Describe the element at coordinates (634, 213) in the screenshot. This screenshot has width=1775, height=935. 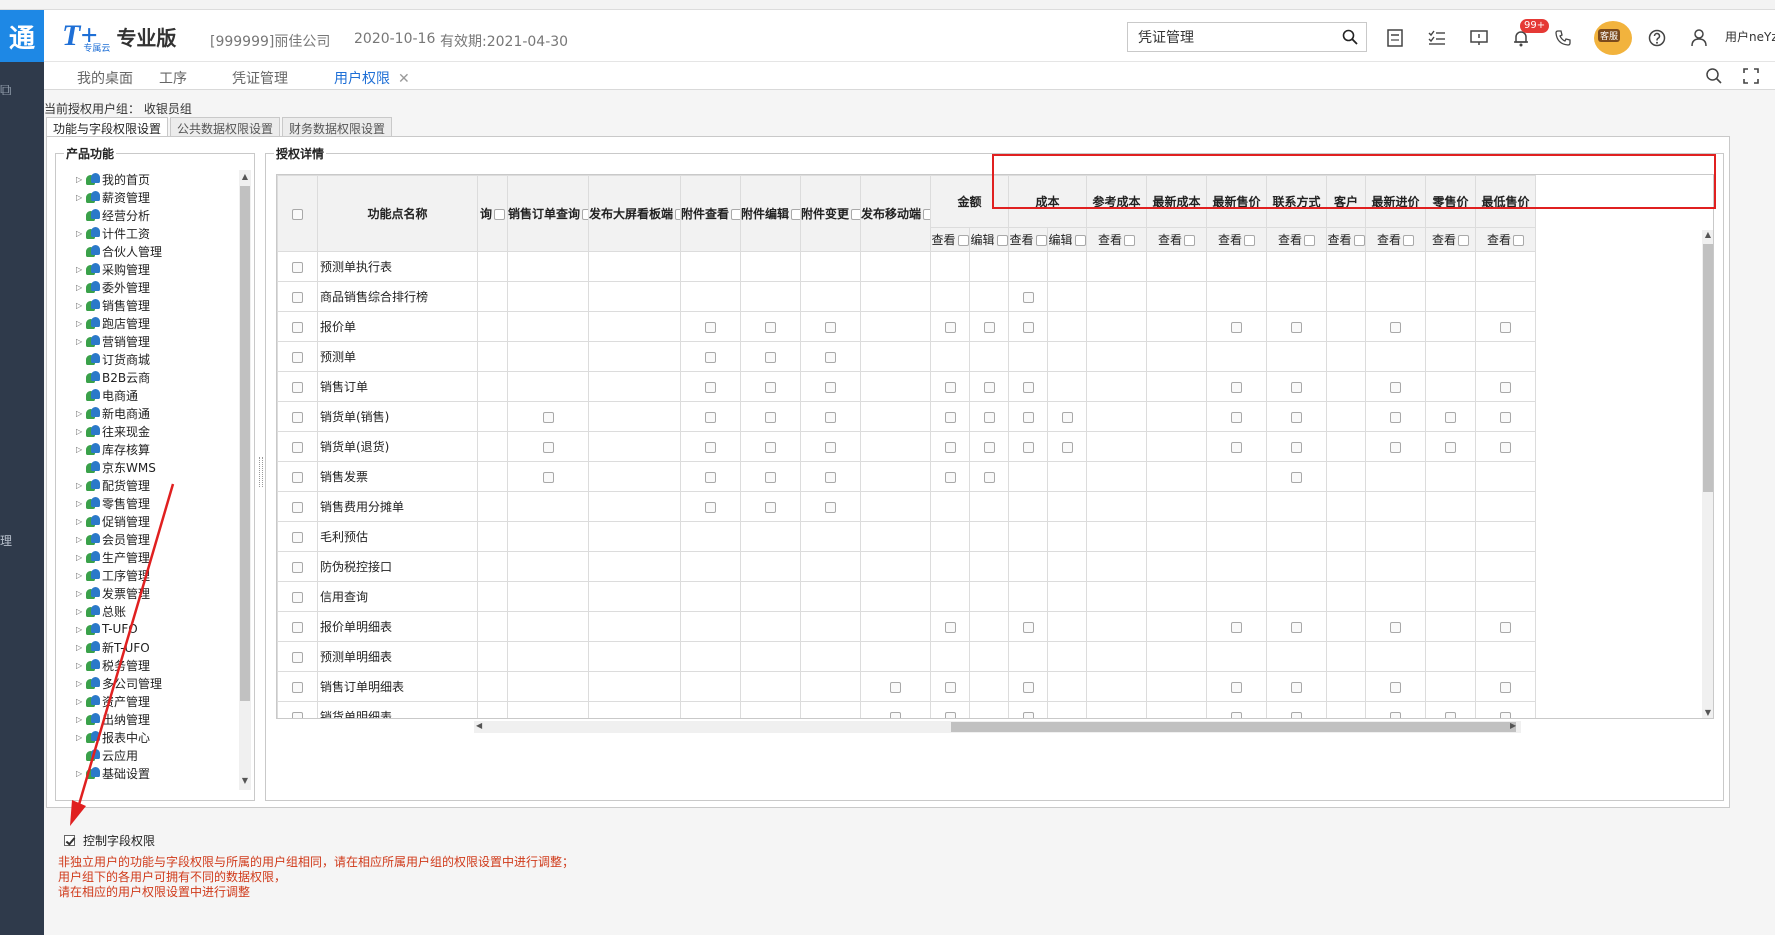
I see `column-header: 发布大屏看板端` at that location.